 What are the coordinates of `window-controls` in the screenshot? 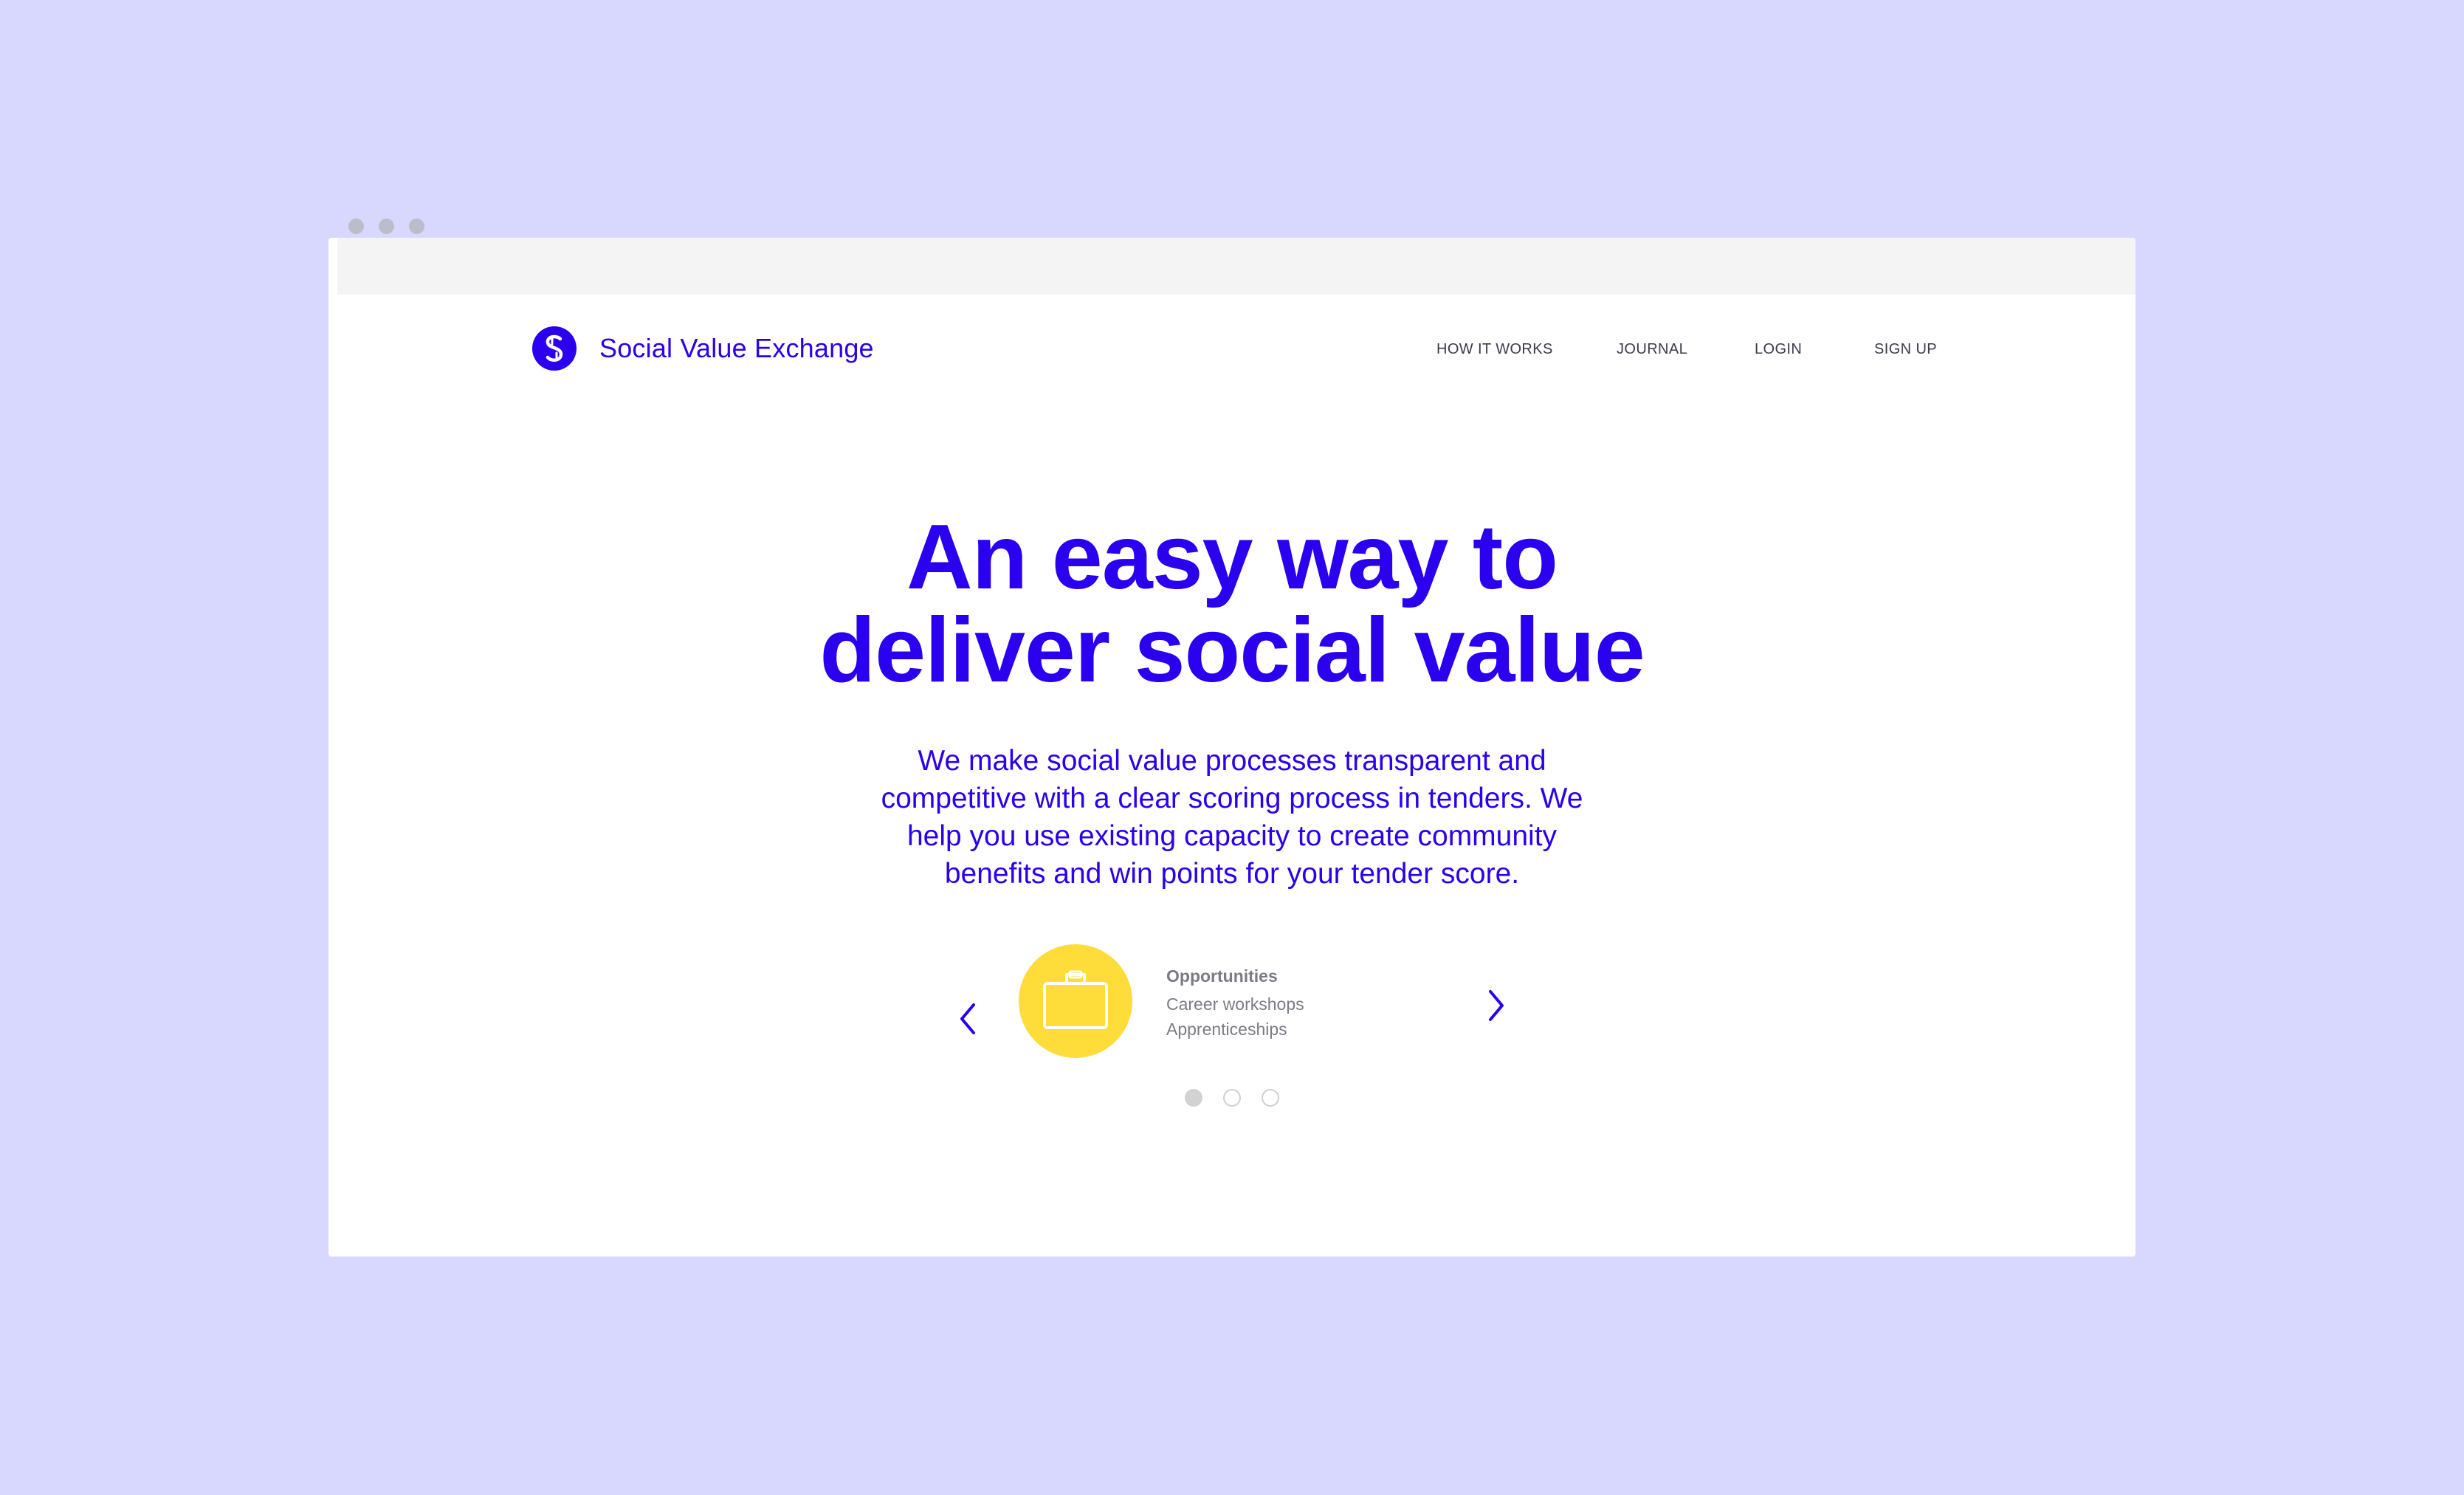 It's located at (386, 226).